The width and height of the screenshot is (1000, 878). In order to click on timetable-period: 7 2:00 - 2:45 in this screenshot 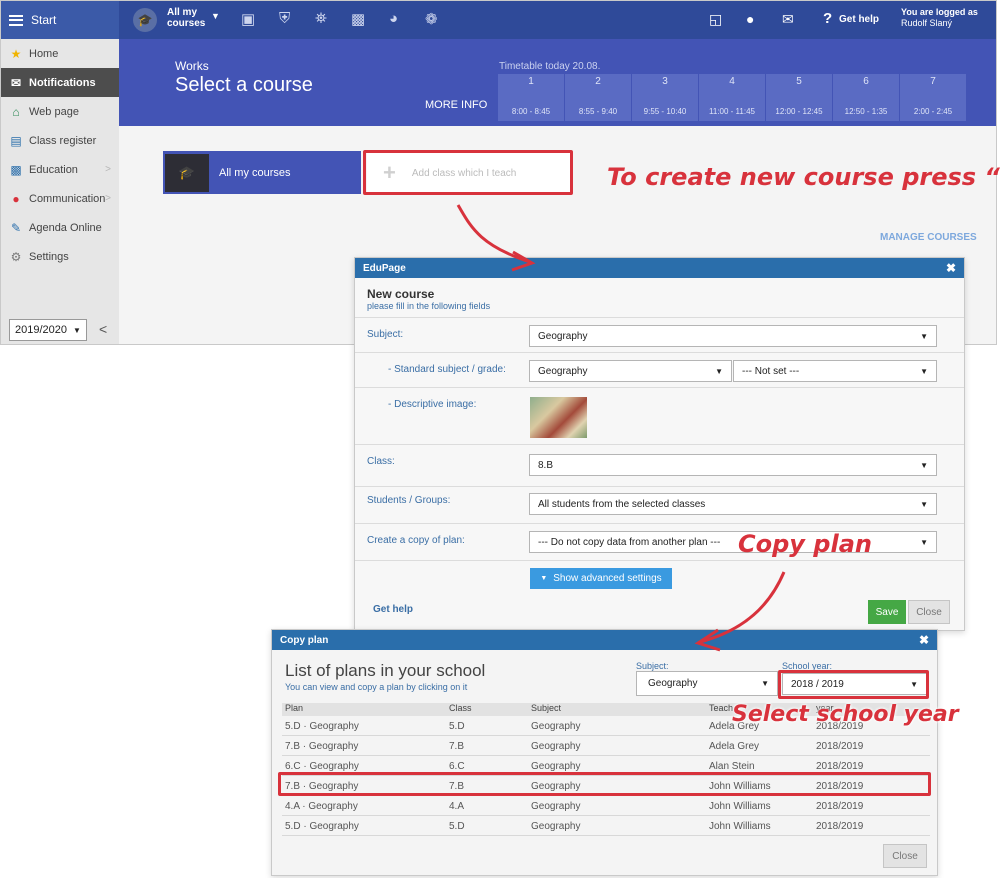, I will do `click(933, 97)`.